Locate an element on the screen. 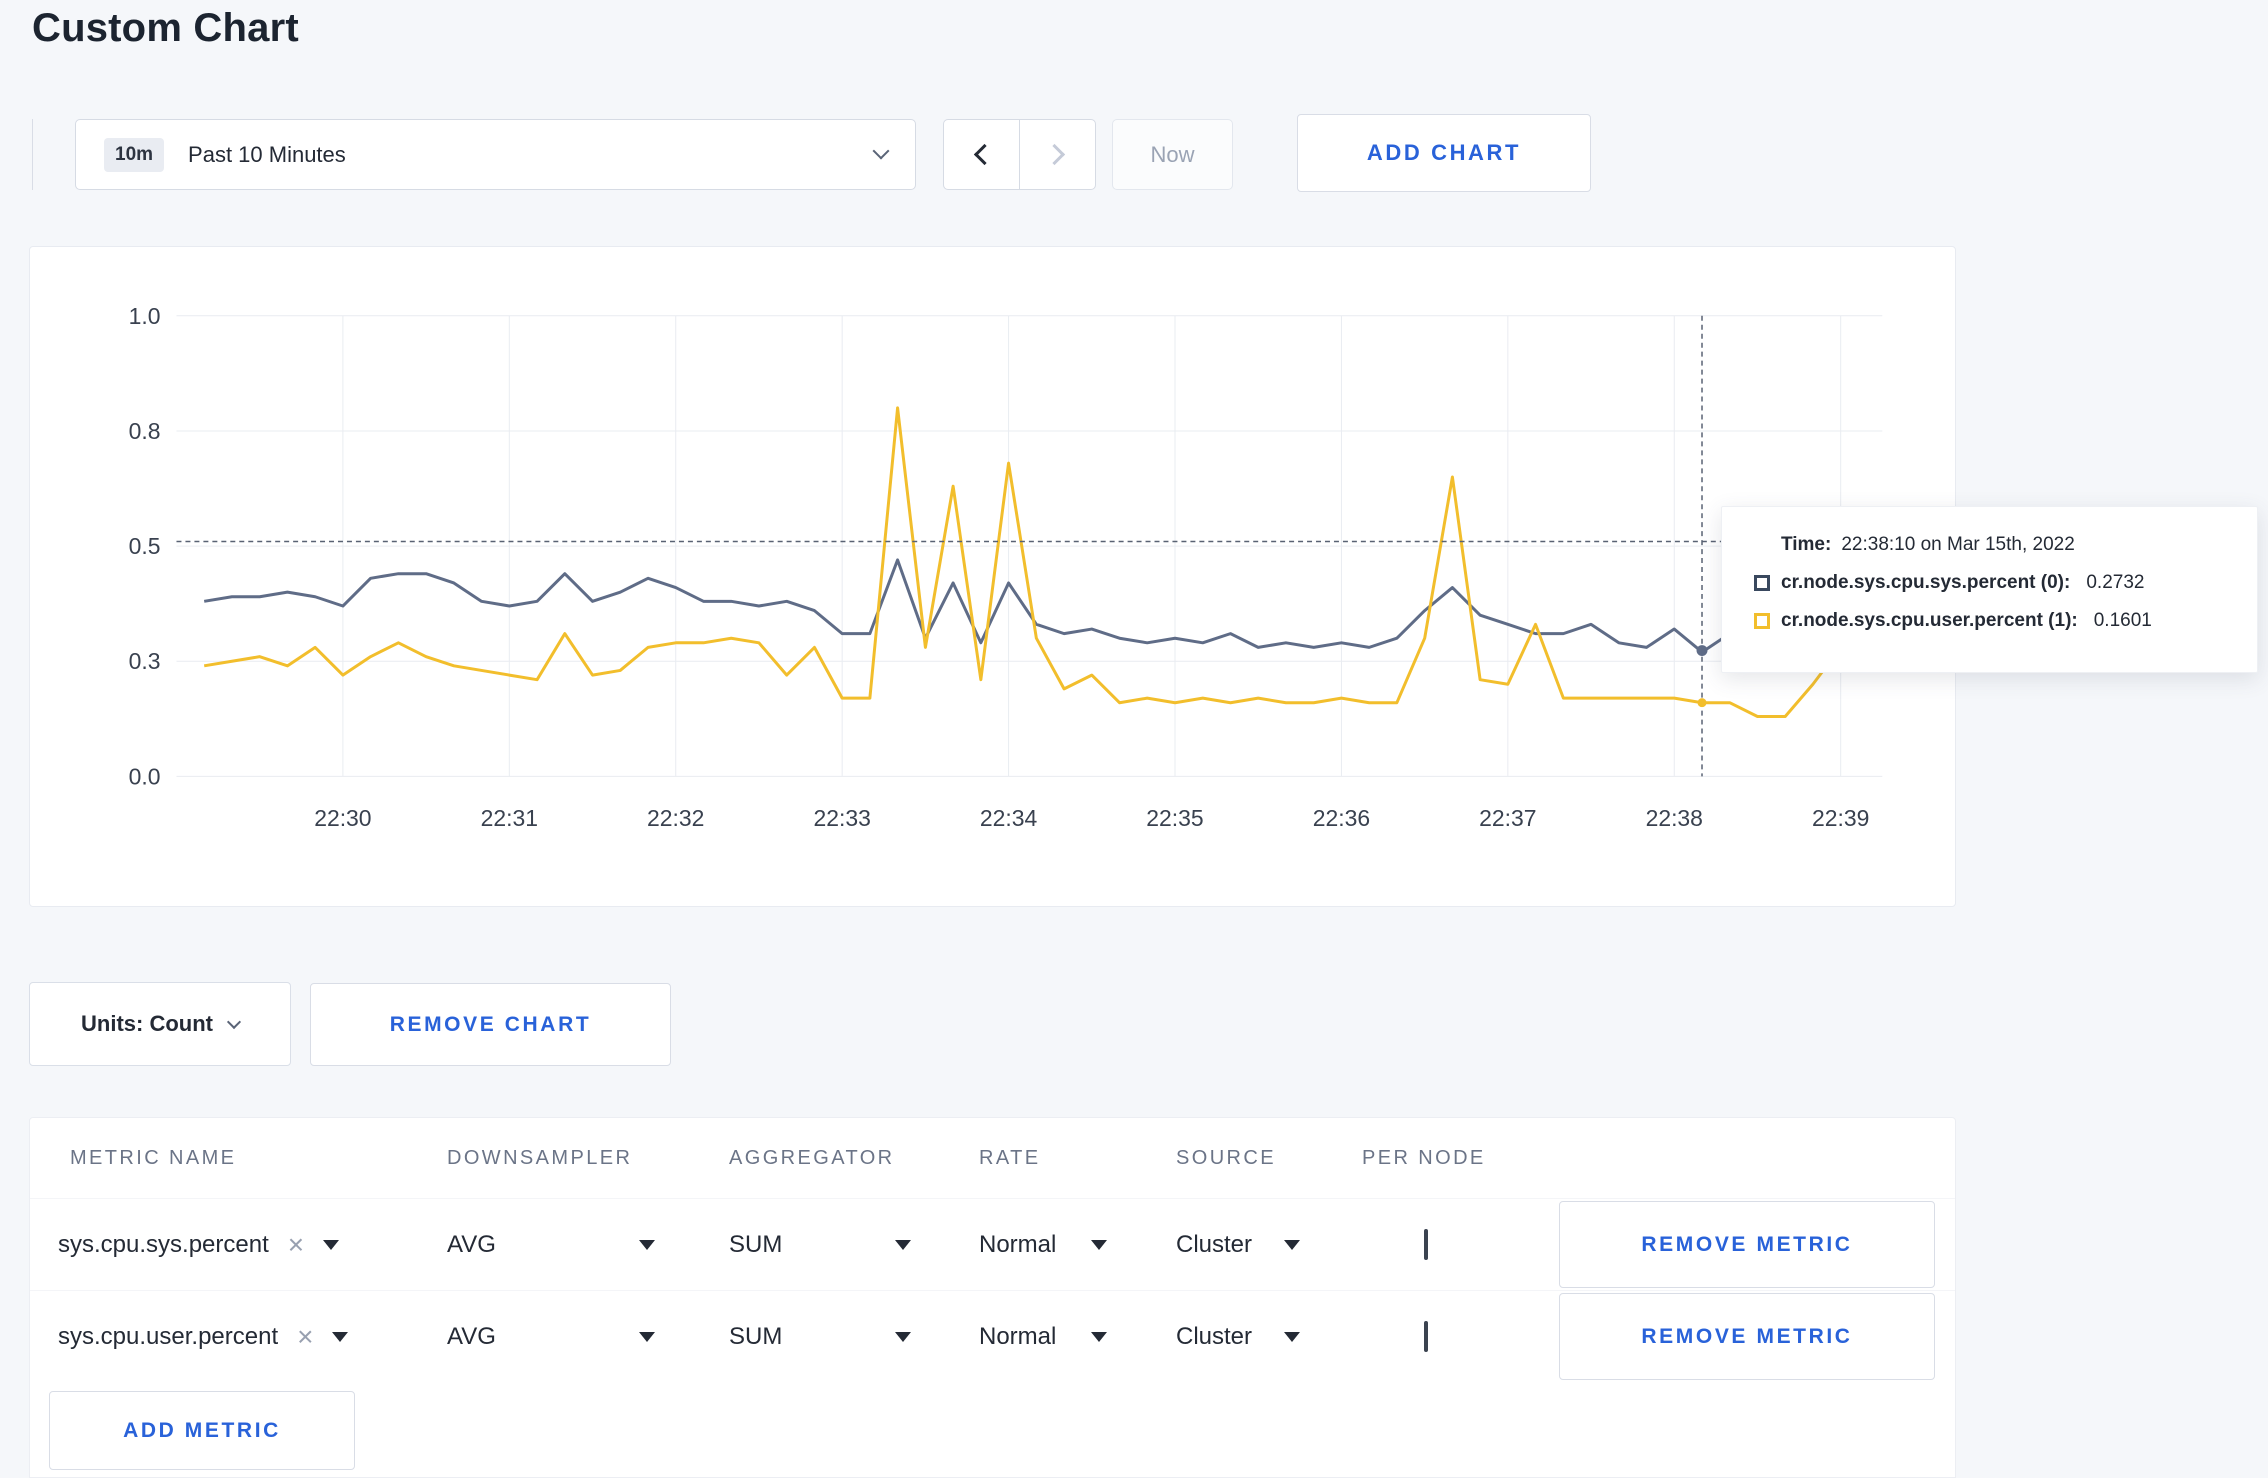 The width and height of the screenshot is (2268, 1478). tooltip-time: Time: 22:38:10 on Mar 15th, 2022 is located at coordinates (2019, 545).